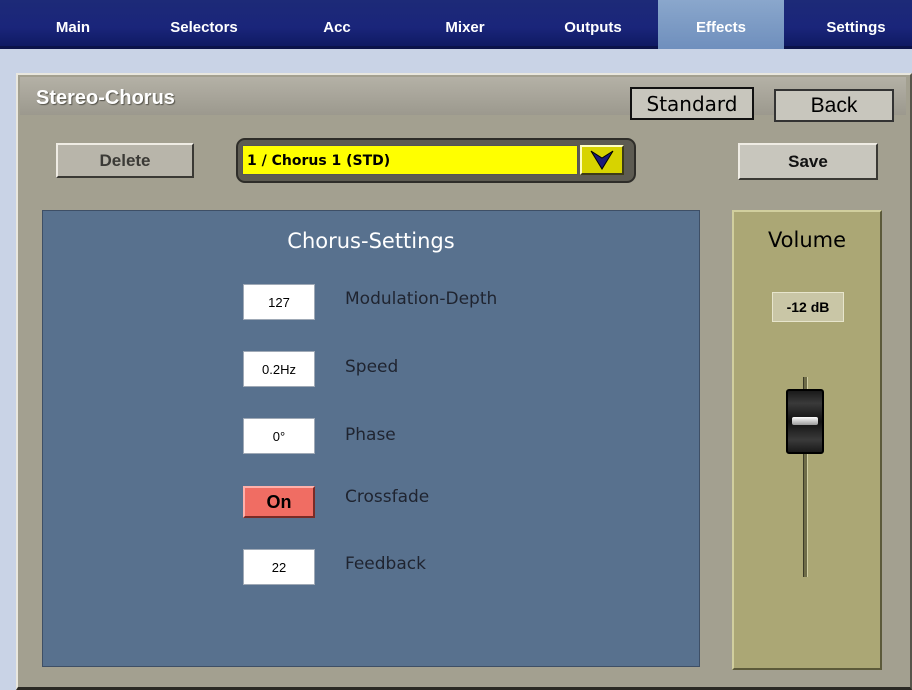 Image resolution: width=912 pixels, height=690 pixels. What do you see at coordinates (279, 502) in the screenshot?
I see `crossfade-toggle: On` at bounding box center [279, 502].